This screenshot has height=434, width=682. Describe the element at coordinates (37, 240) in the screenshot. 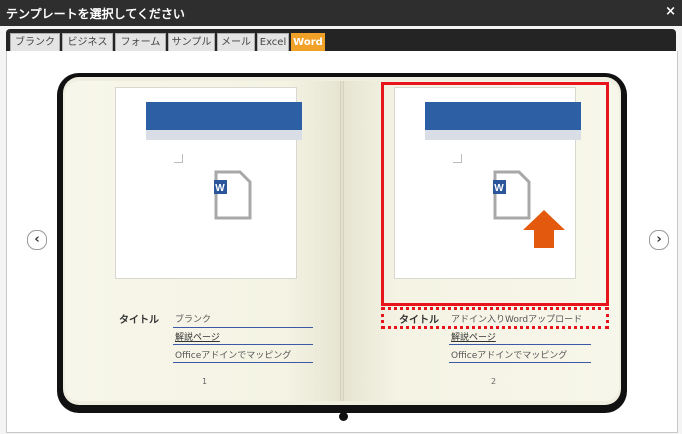

I see `previous-page-button: ‹` at that location.